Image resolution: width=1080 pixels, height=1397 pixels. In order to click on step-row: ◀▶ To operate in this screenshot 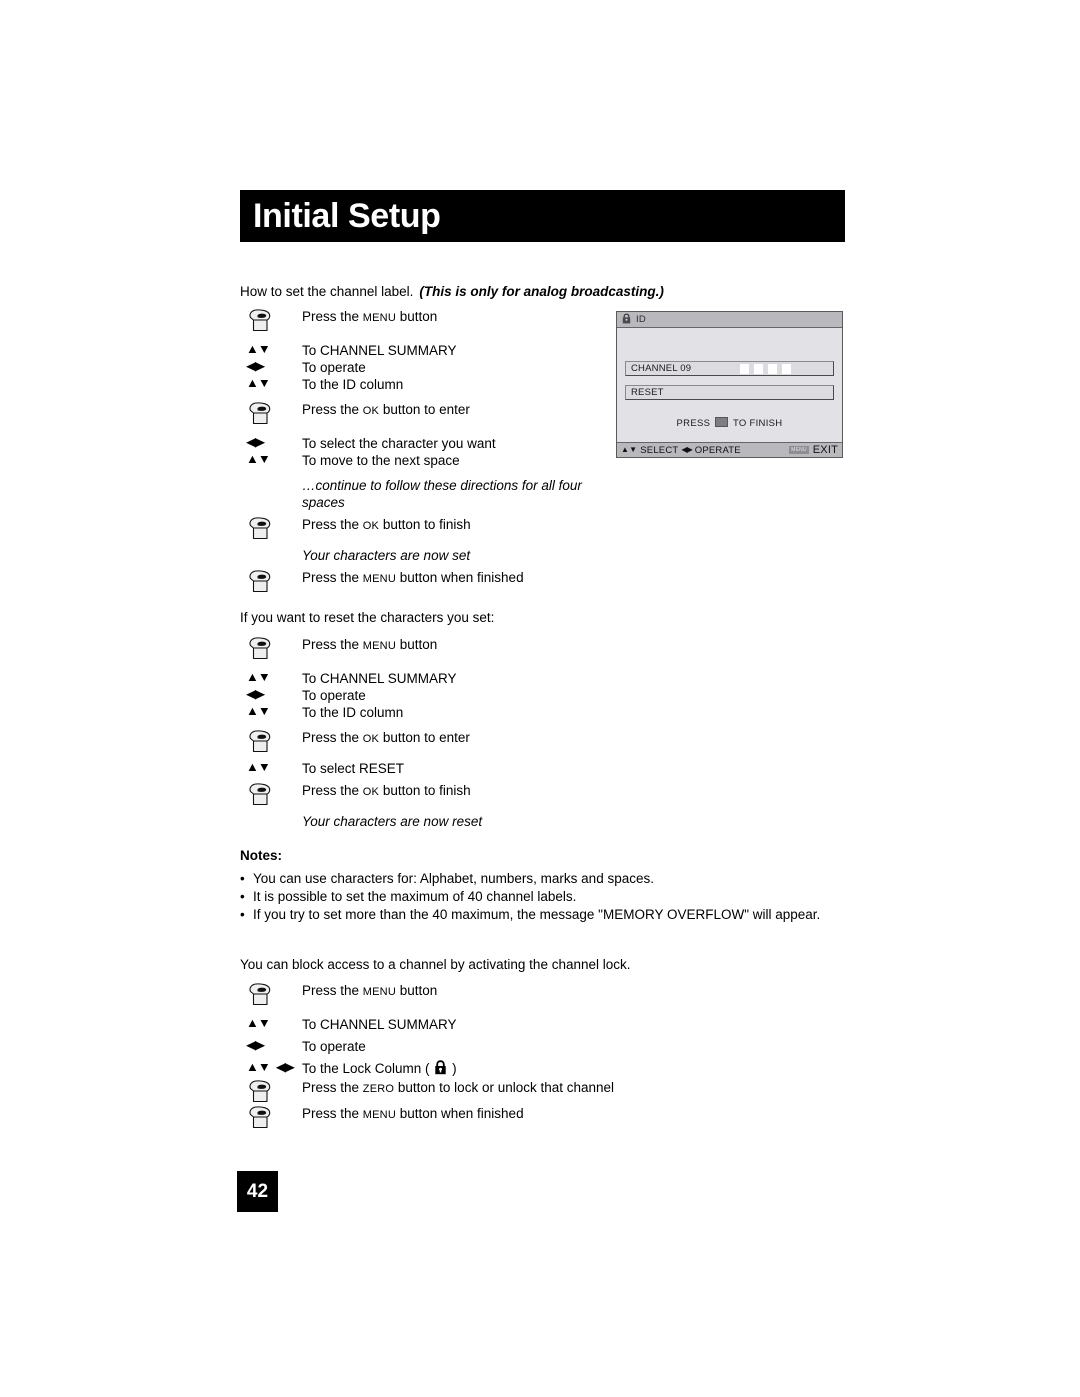, I will do `click(545, 695)`.